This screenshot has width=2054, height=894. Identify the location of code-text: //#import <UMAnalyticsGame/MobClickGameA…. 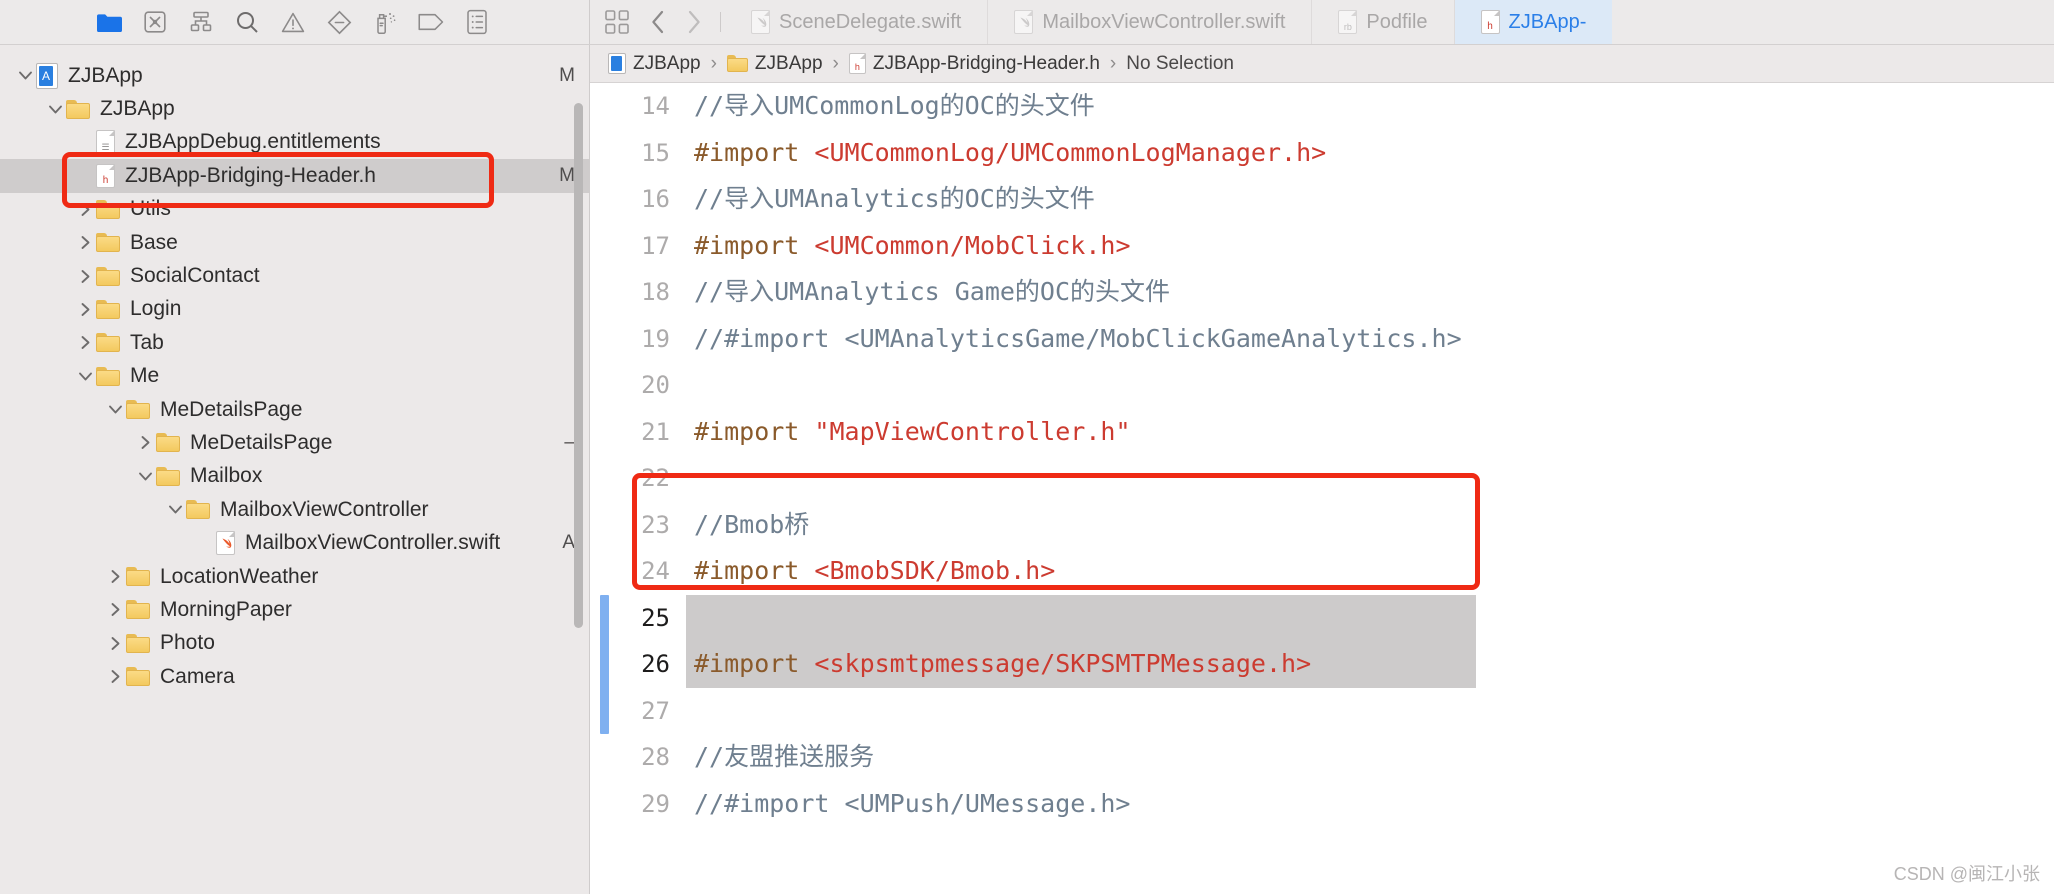
(1074, 339).